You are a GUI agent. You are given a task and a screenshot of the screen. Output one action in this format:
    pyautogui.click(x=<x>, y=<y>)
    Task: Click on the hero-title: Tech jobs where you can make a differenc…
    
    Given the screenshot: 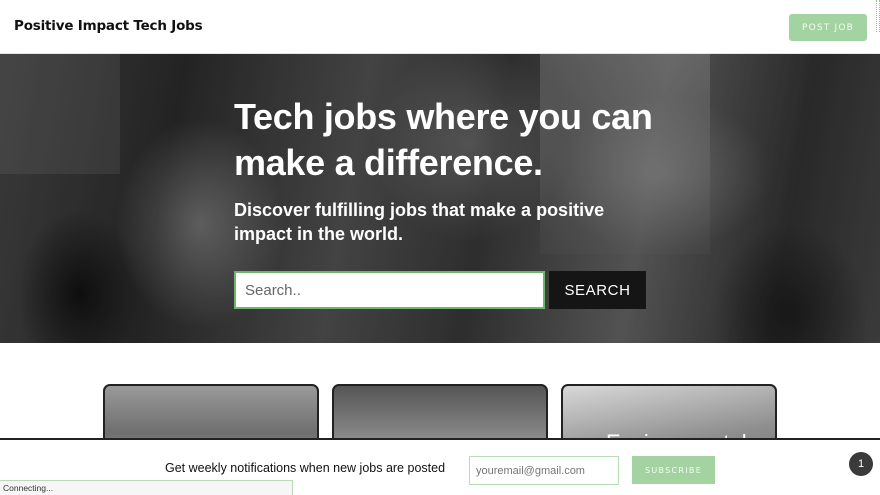 What is the action you would take?
    pyautogui.click(x=443, y=139)
    